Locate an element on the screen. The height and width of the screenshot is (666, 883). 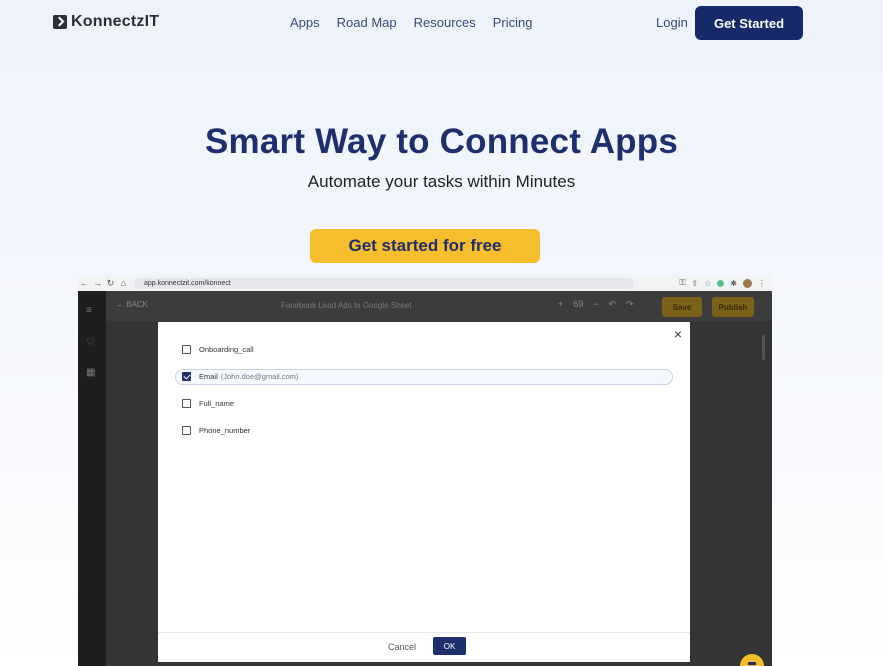
menu-icon: ≡ is located at coordinates (89, 310).